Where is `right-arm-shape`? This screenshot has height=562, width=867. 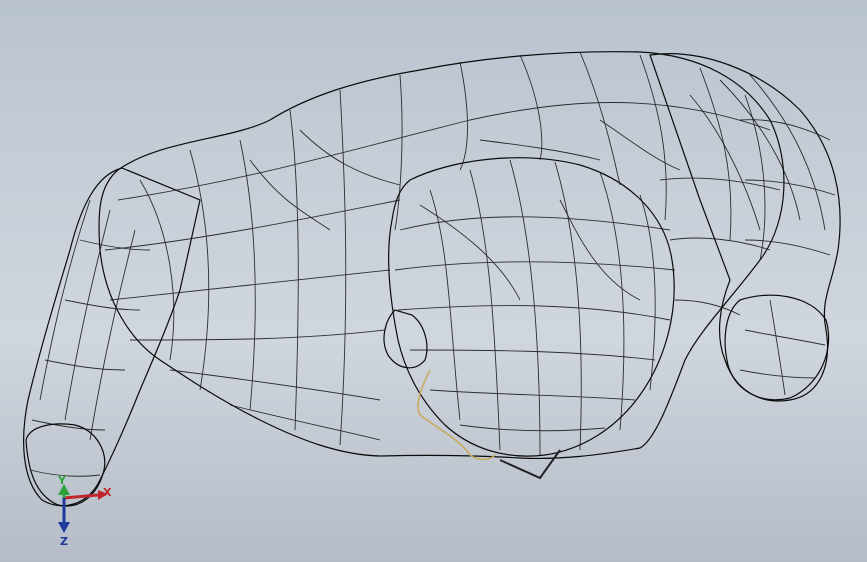
right-arm-shape is located at coordinates (745, 227).